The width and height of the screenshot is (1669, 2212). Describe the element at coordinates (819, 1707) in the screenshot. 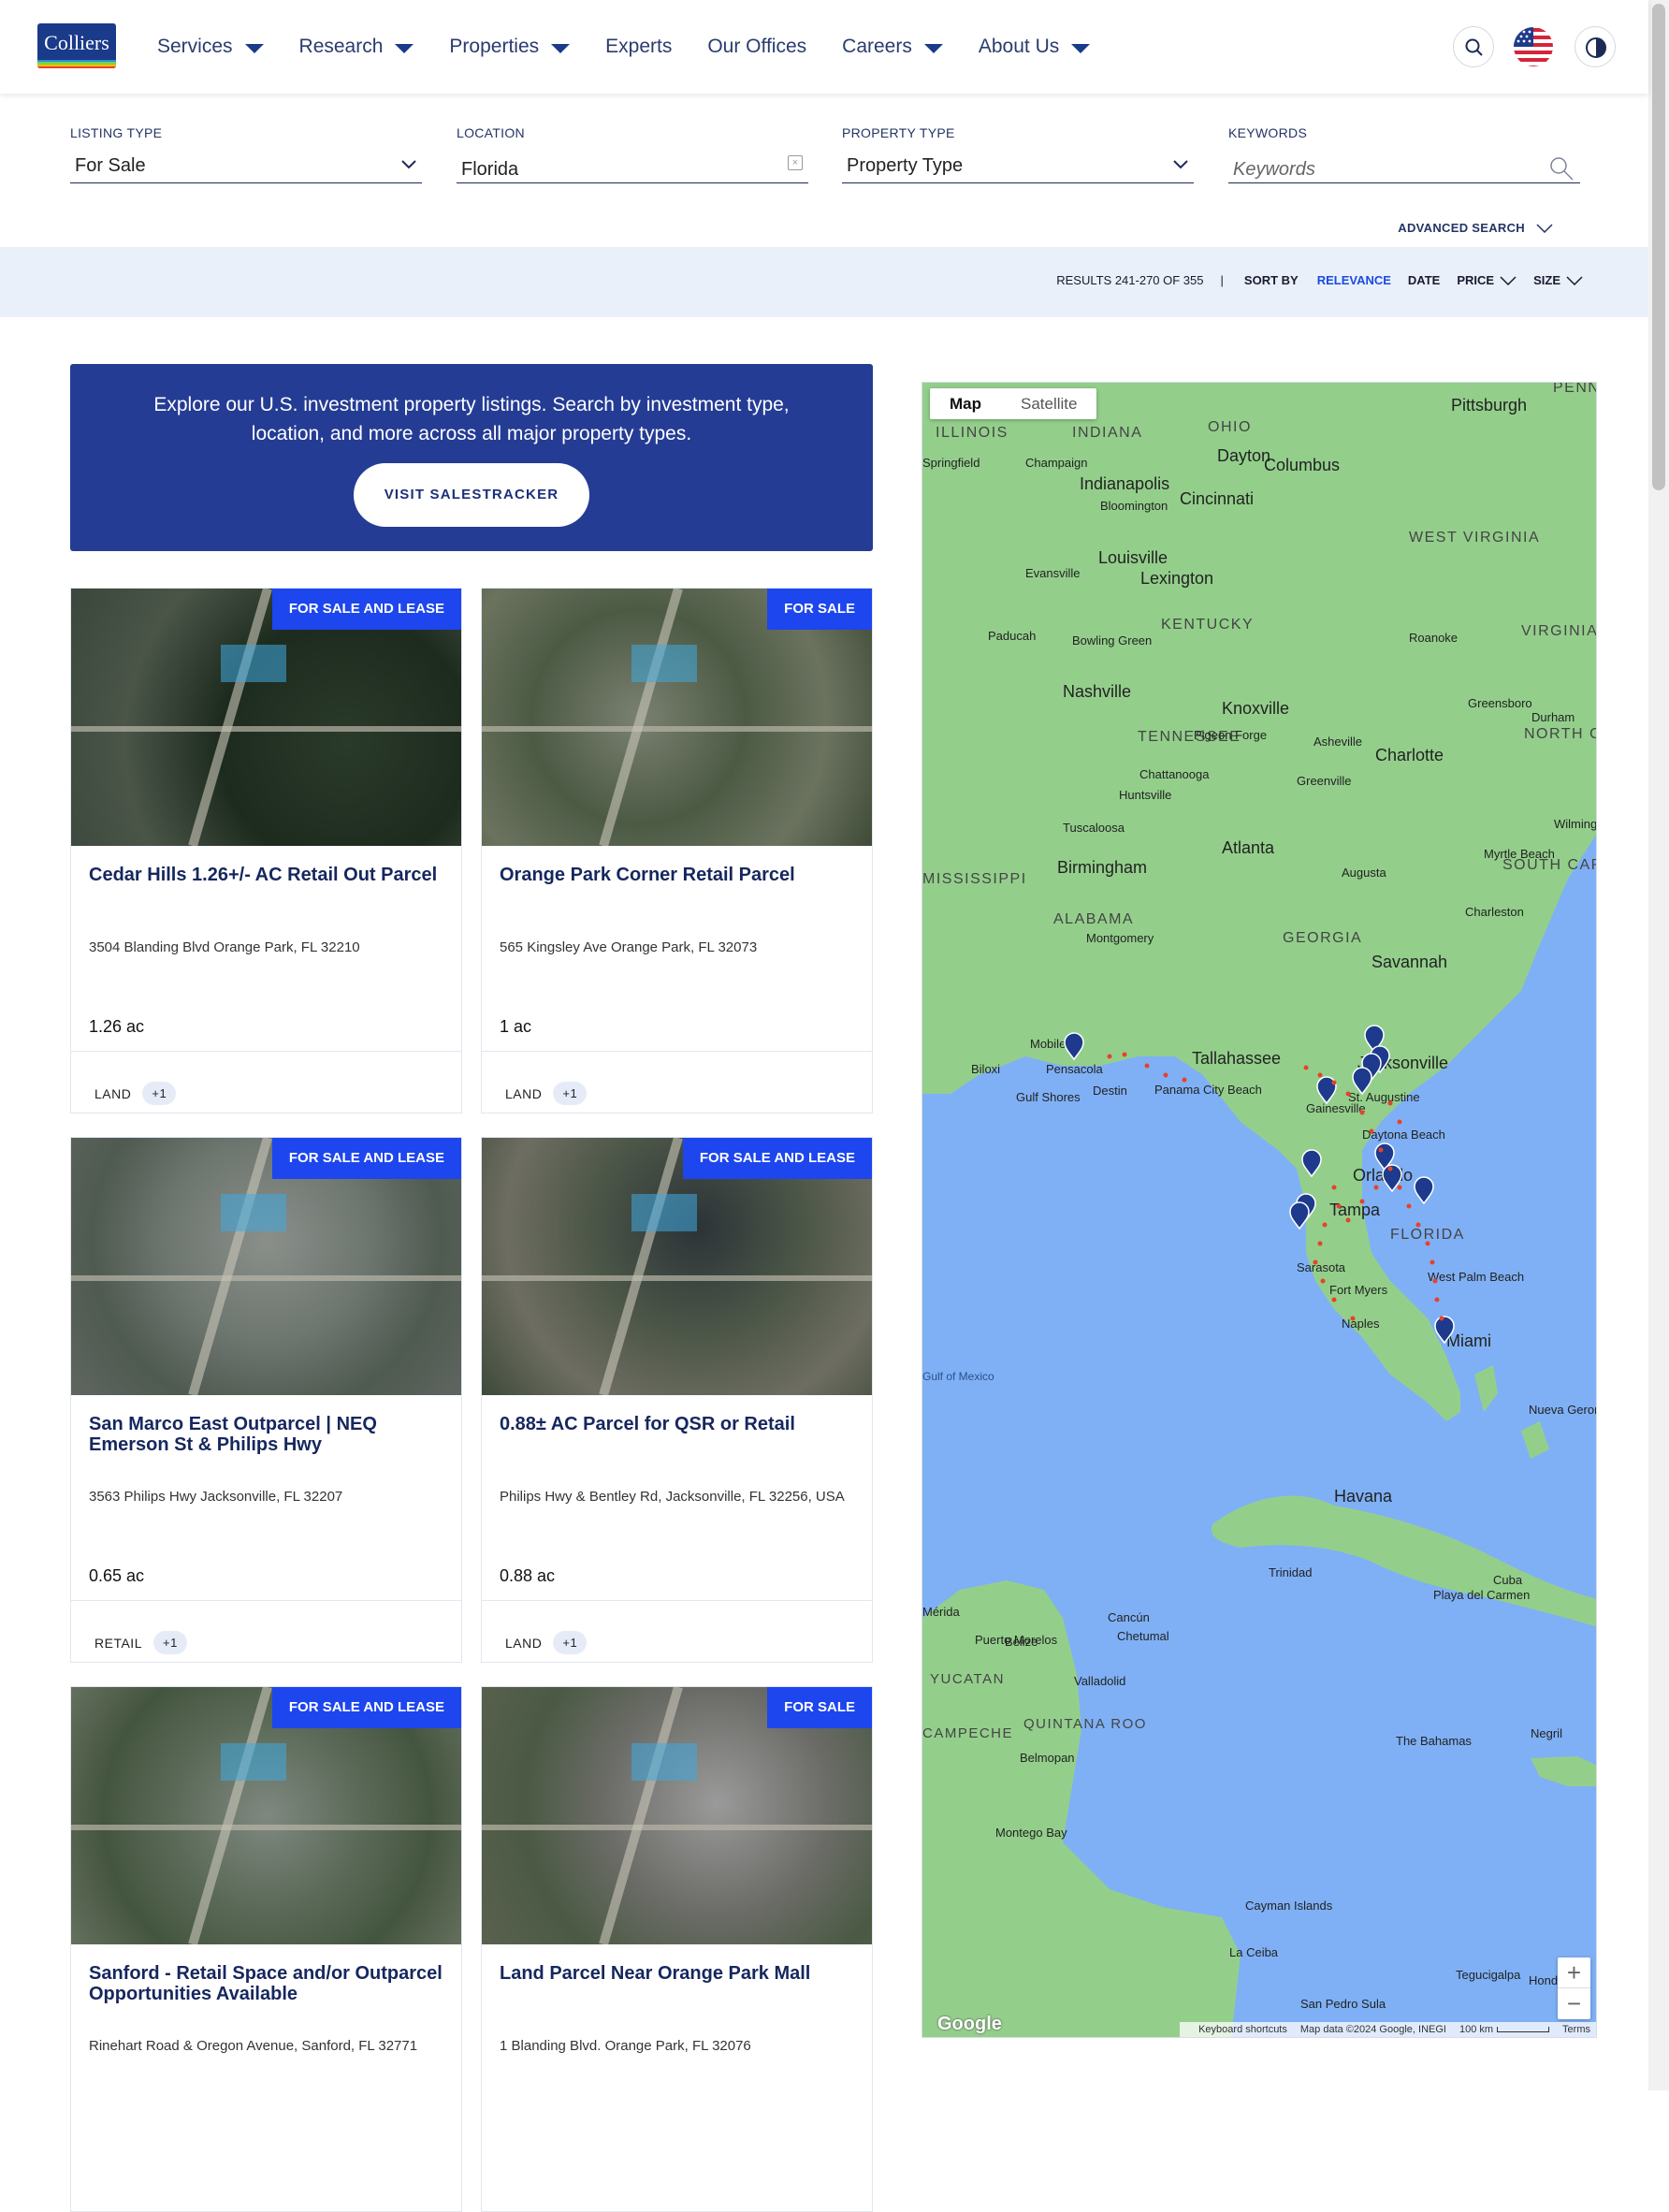

I see `listing-badge: FOR SALE` at that location.